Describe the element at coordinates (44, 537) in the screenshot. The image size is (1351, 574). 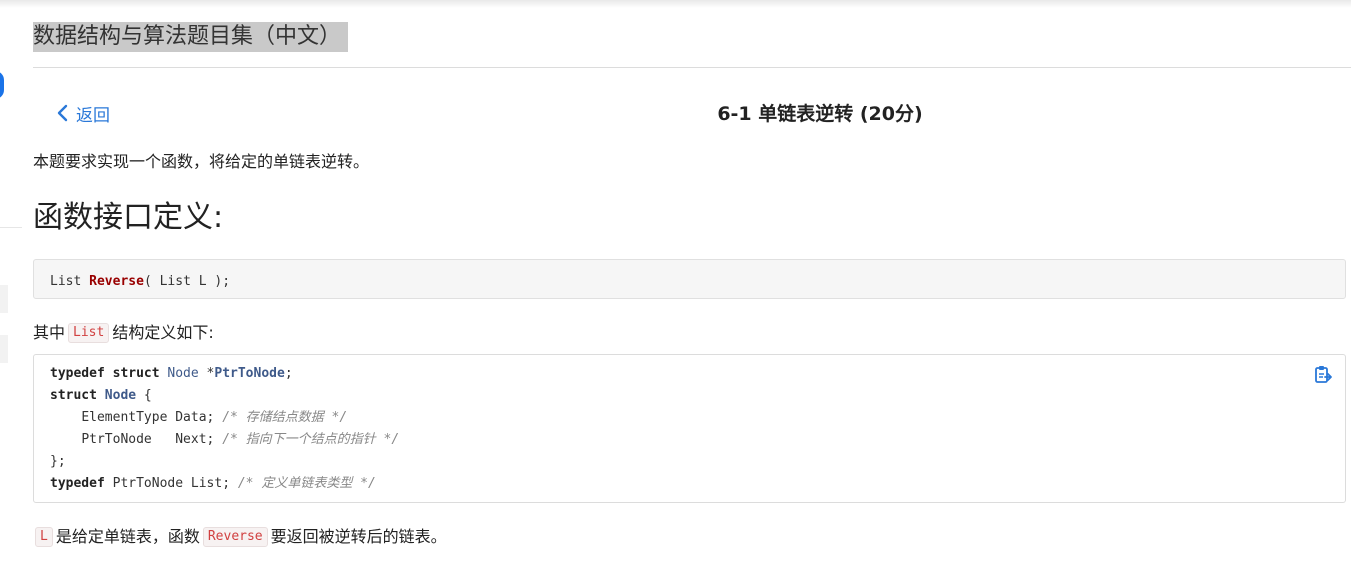
I see `inline-code-l: L` at that location.